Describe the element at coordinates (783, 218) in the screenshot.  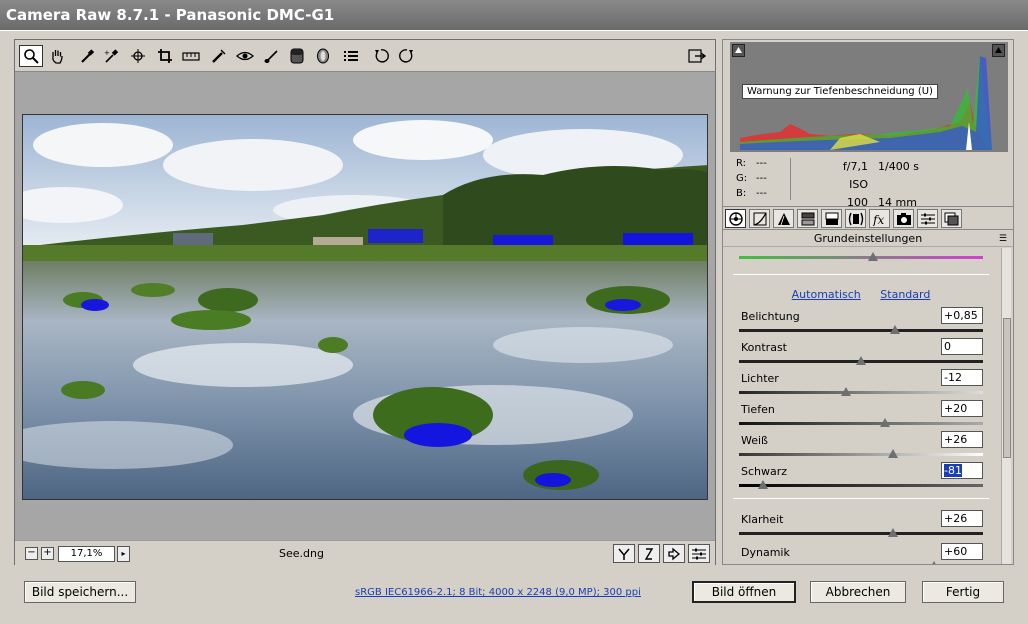
I see `tab-detail-icon` at that location.